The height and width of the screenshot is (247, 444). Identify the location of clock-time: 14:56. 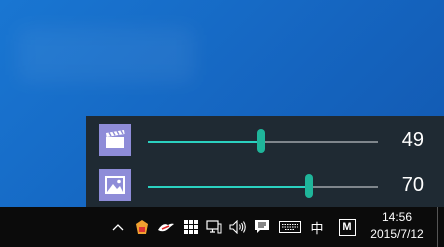
(397, 217).